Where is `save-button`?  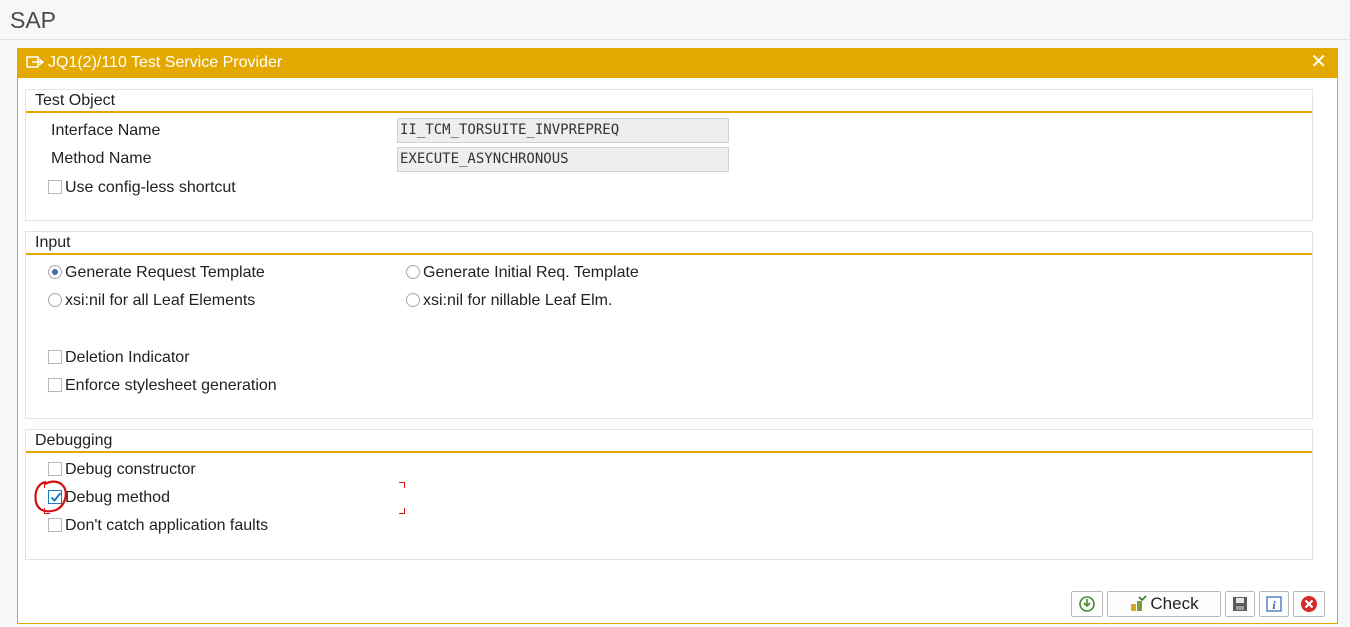
save-button is located at coordinates (1240, 604).